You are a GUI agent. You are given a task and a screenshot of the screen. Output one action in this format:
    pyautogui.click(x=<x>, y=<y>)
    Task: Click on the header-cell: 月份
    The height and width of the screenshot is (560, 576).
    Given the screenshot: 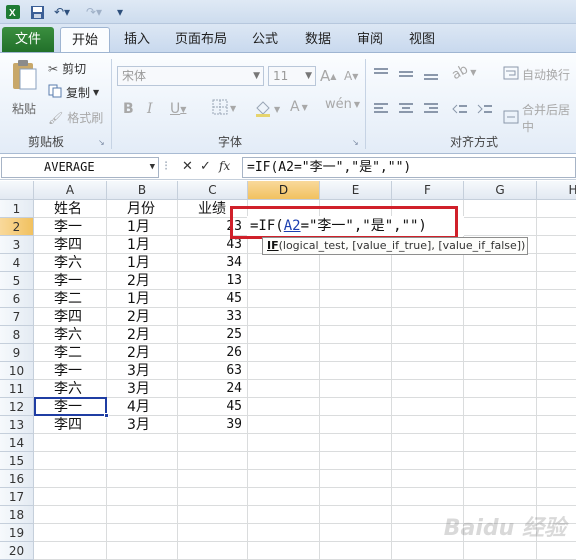 What is the action you would take?
    pyautogui.click(x=141, y=209)
    